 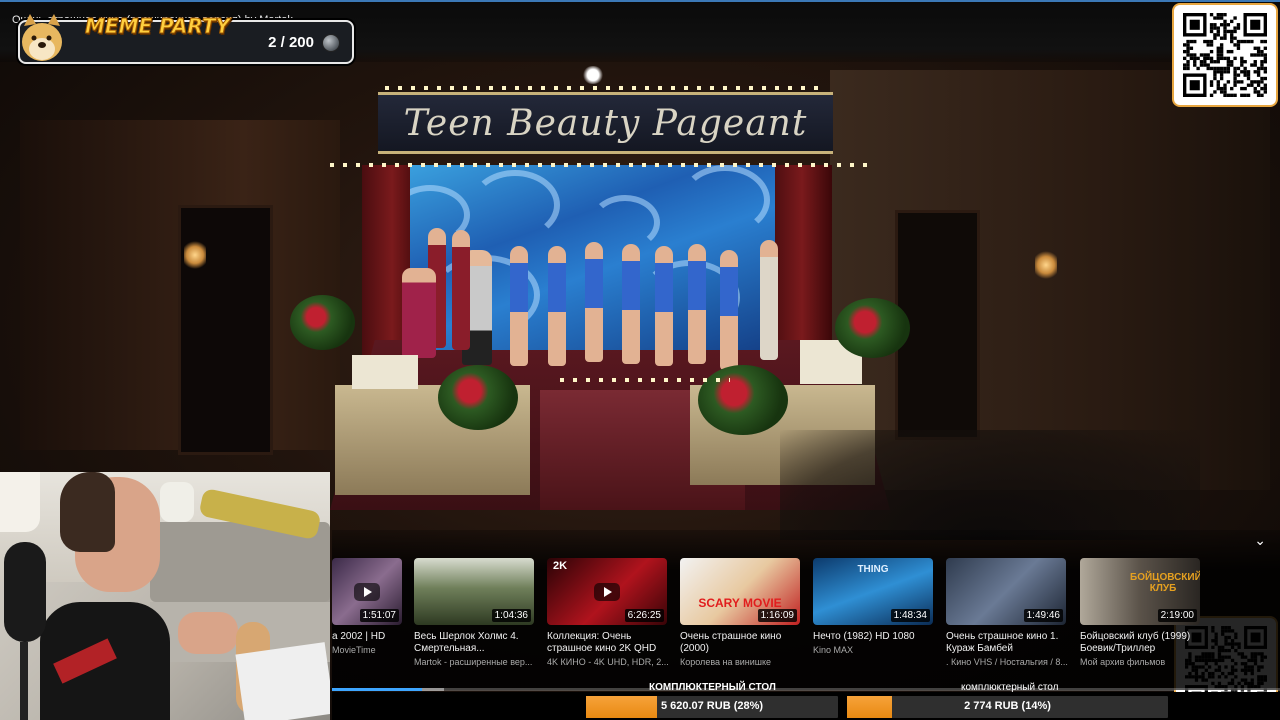 I want to click on seek-bar, so click(x=806, y=689).